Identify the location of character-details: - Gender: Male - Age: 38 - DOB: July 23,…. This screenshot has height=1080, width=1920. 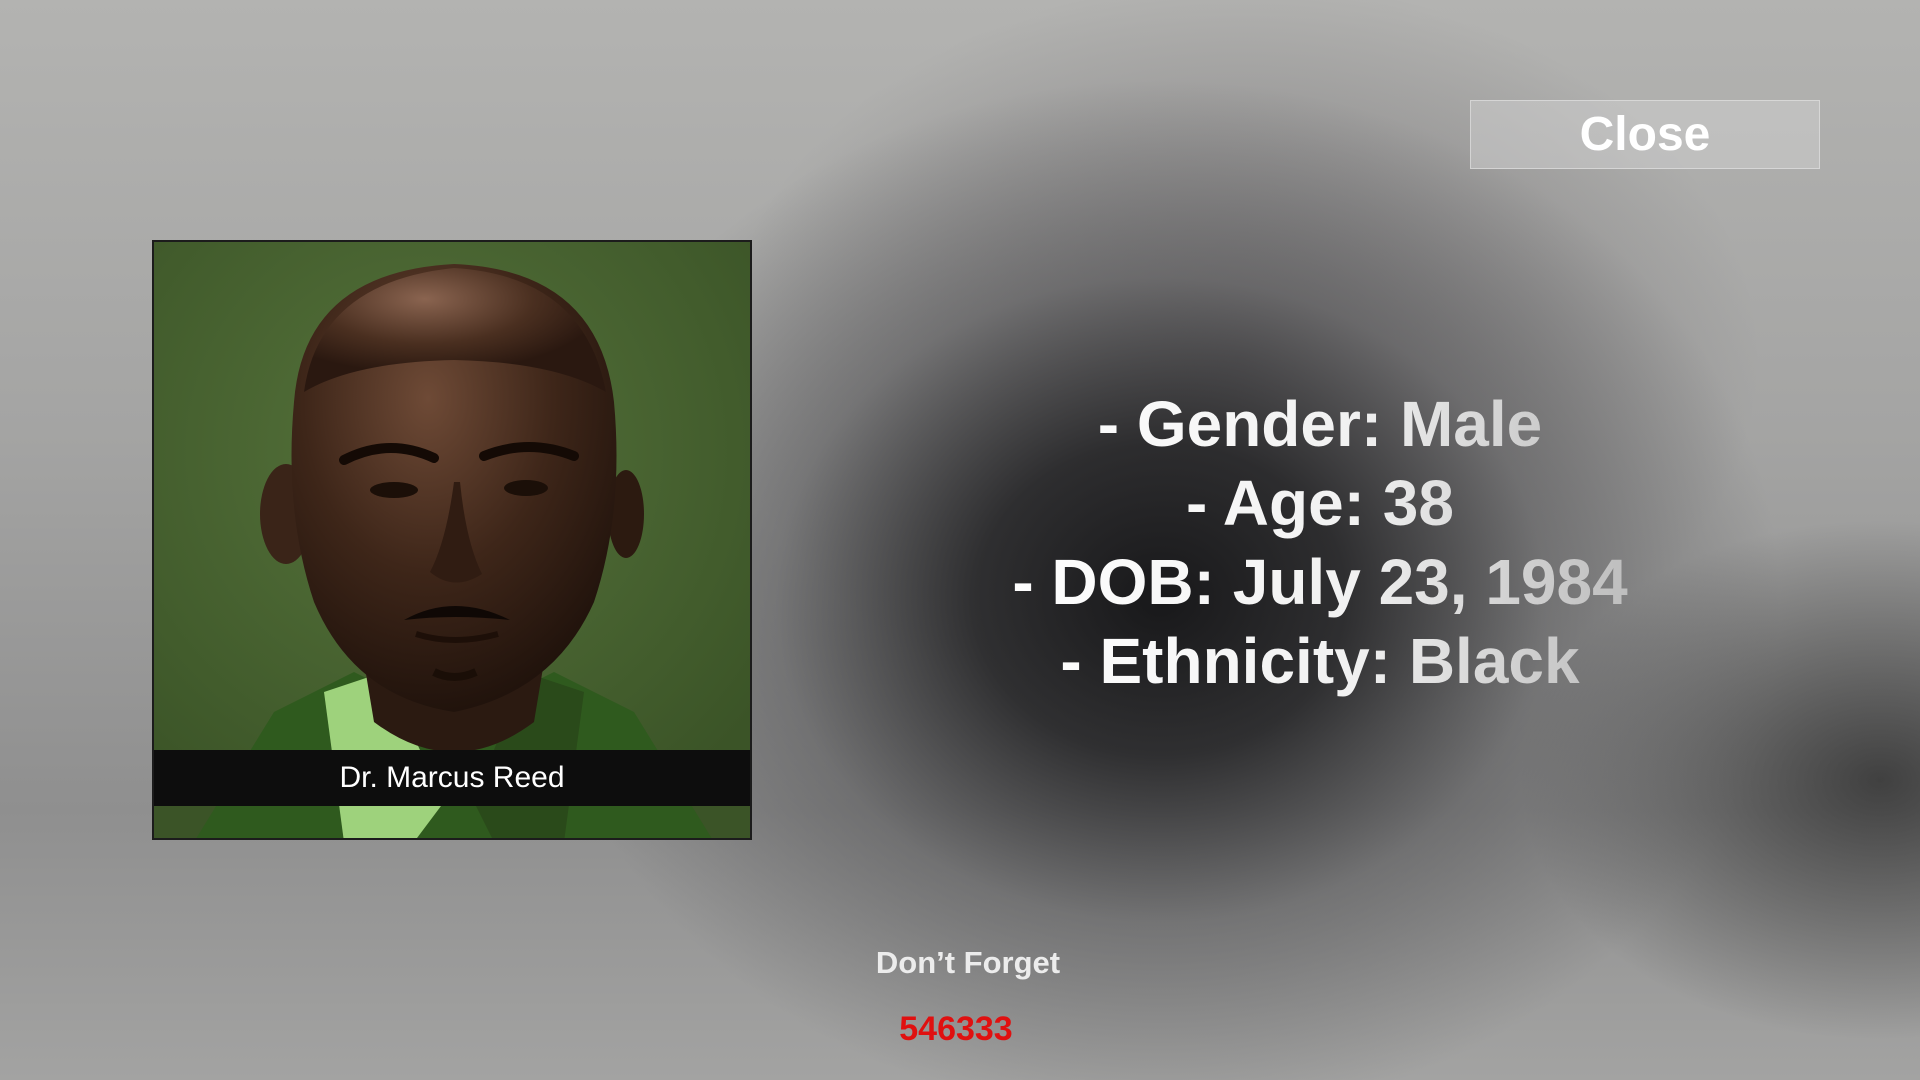
(1320, 543).